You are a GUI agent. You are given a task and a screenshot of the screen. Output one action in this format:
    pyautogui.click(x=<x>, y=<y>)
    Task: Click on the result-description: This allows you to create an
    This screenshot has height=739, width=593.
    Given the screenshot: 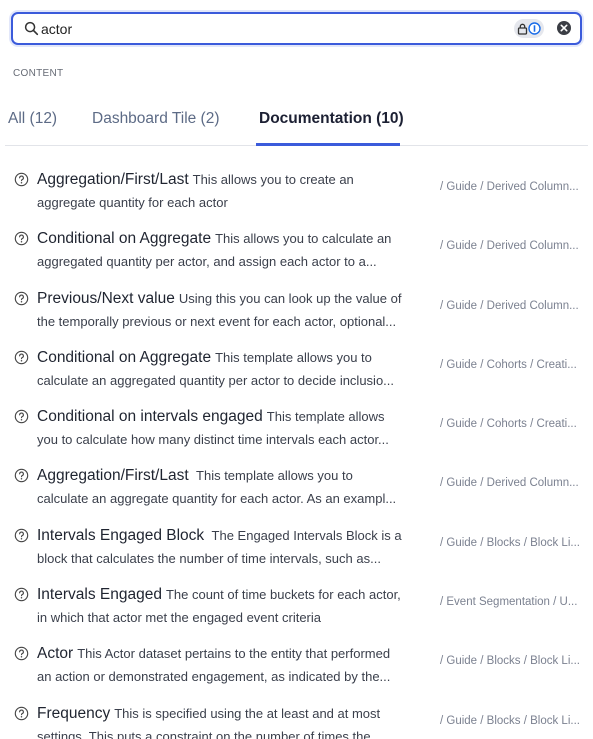 What is the action you would take?
    pyautogui.click(x=273, y=179)
    